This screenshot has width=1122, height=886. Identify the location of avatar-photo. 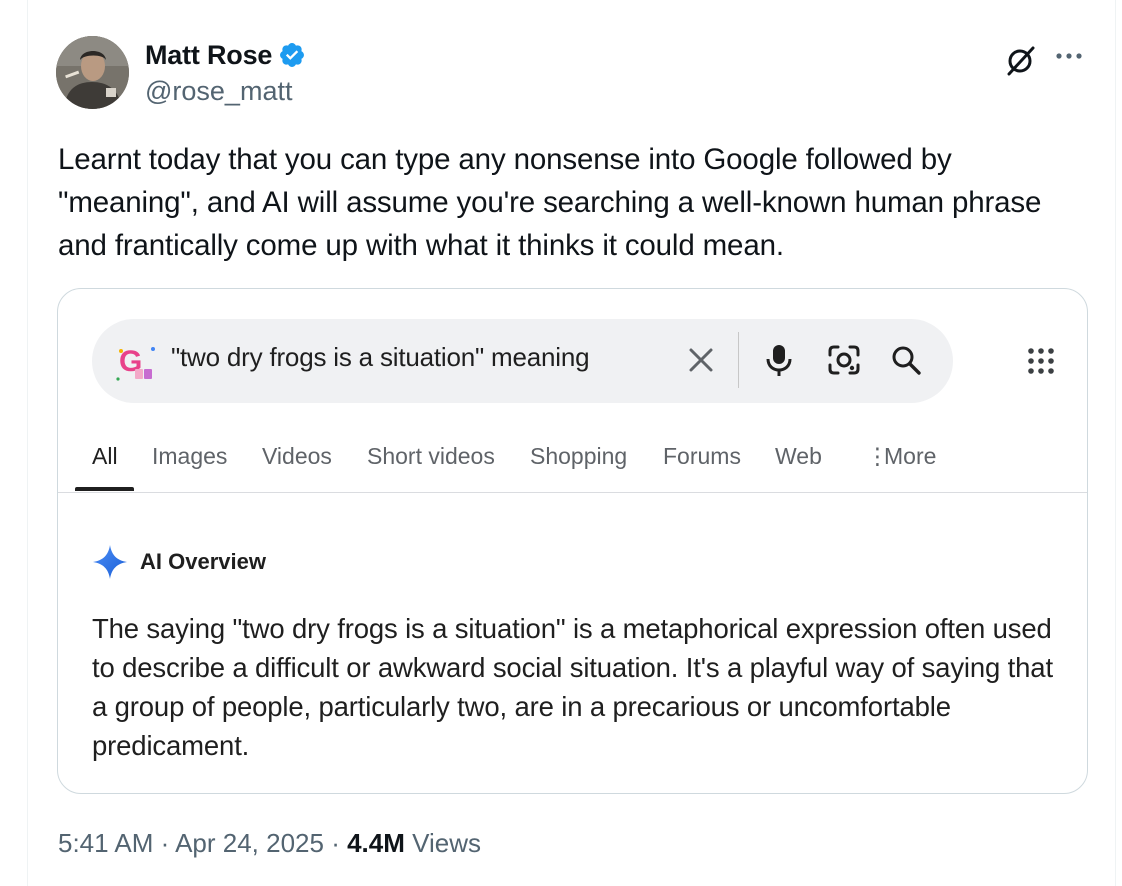
(92, 72).